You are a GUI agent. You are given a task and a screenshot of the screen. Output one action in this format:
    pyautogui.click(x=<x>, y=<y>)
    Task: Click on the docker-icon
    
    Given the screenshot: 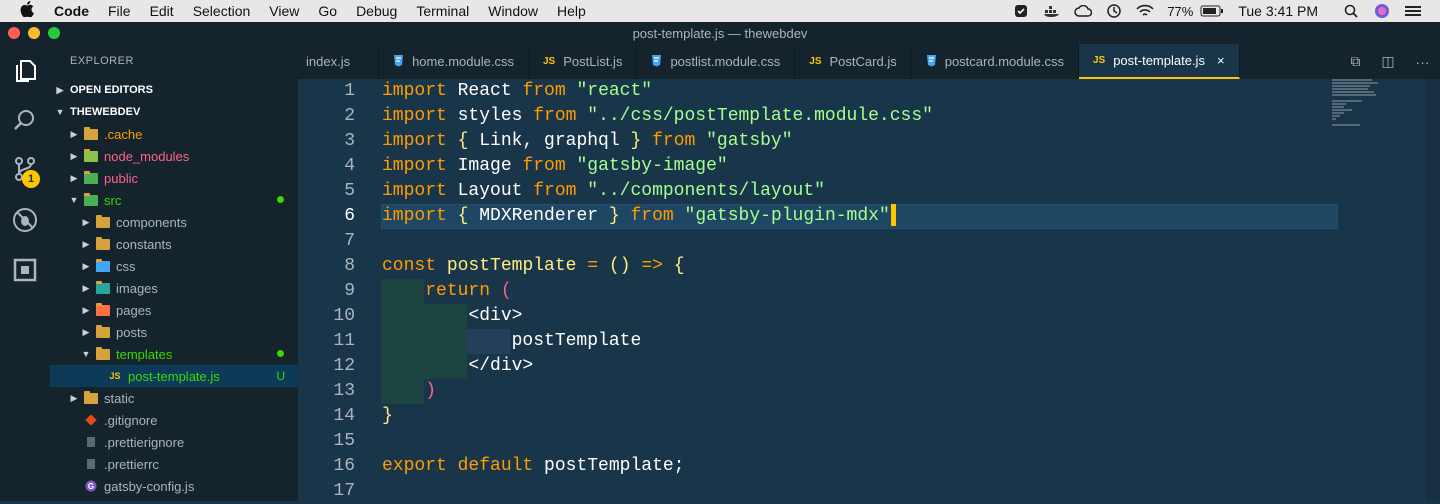 What is the action you would take?
    pyautogui.click(x=1052, y=11)
    